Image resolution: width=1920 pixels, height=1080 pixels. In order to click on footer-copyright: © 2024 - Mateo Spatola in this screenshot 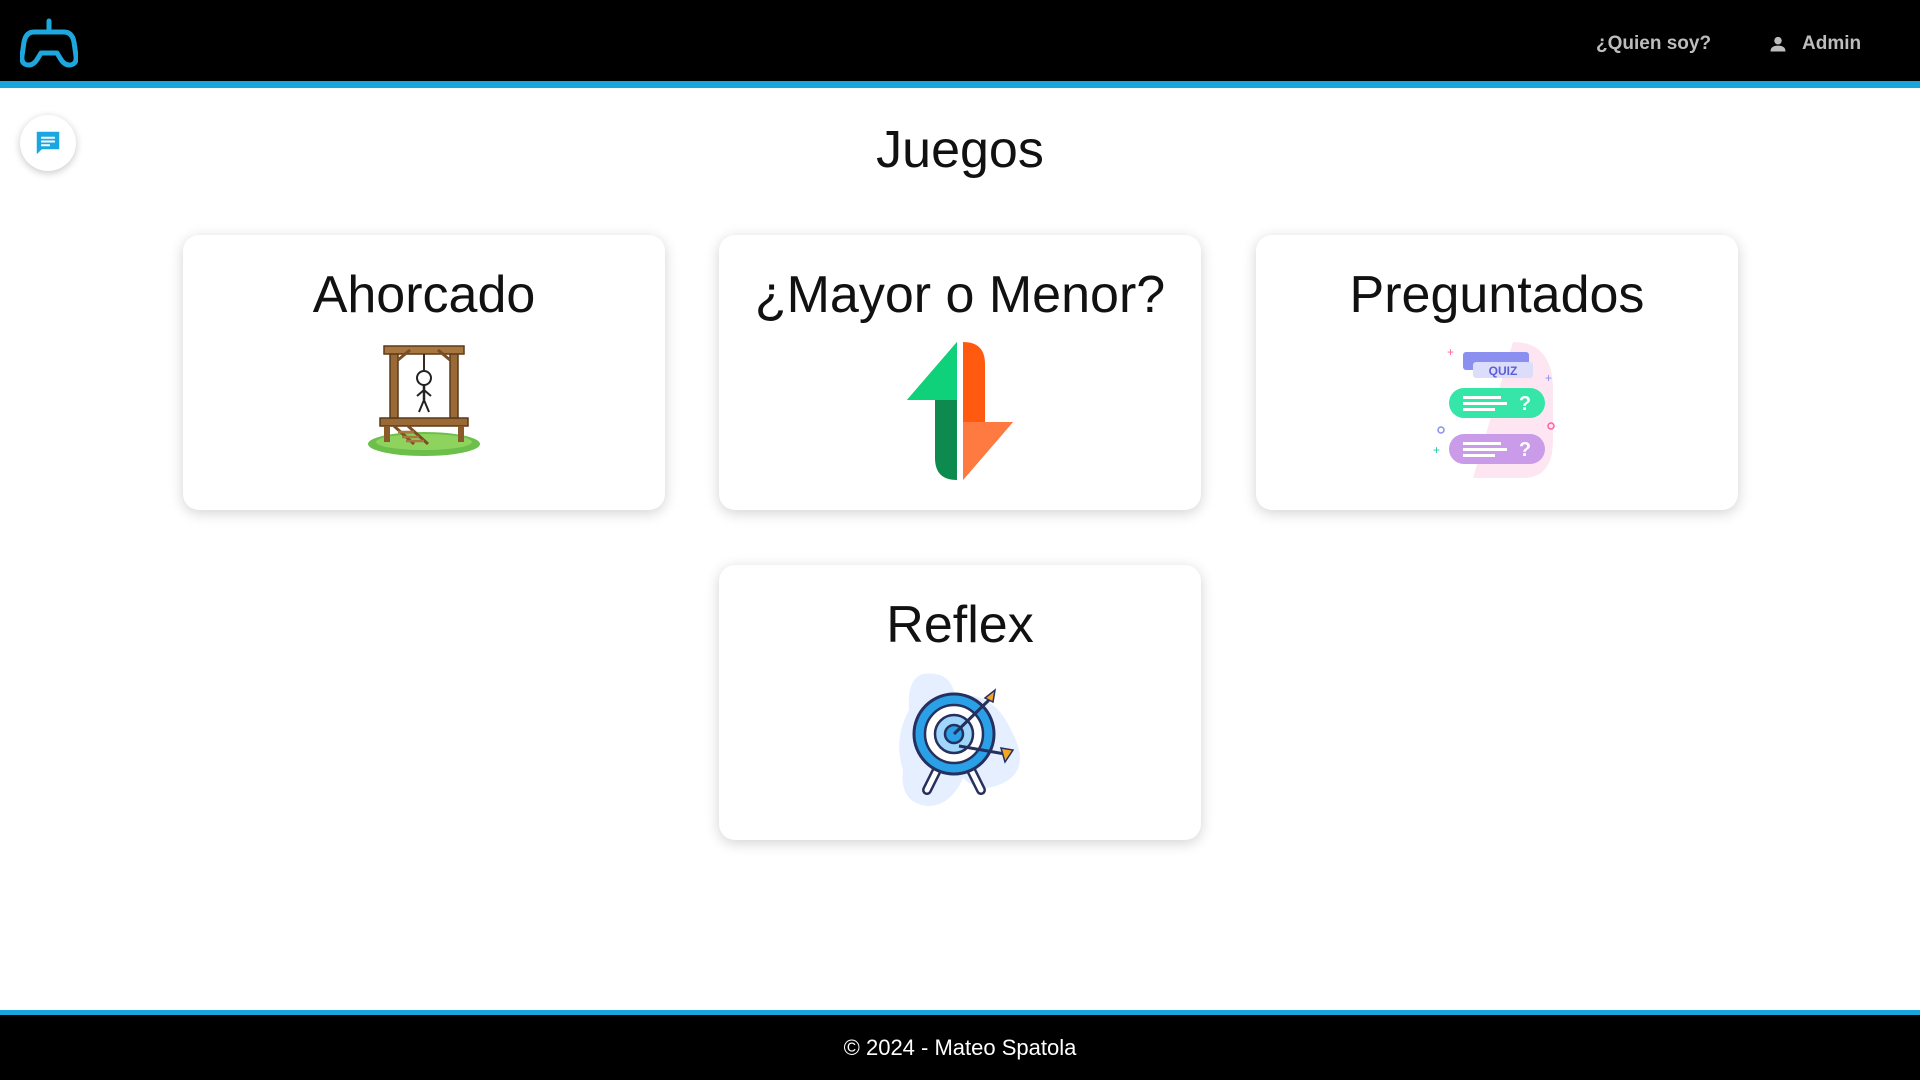, I will do `click(960, 1047)`.